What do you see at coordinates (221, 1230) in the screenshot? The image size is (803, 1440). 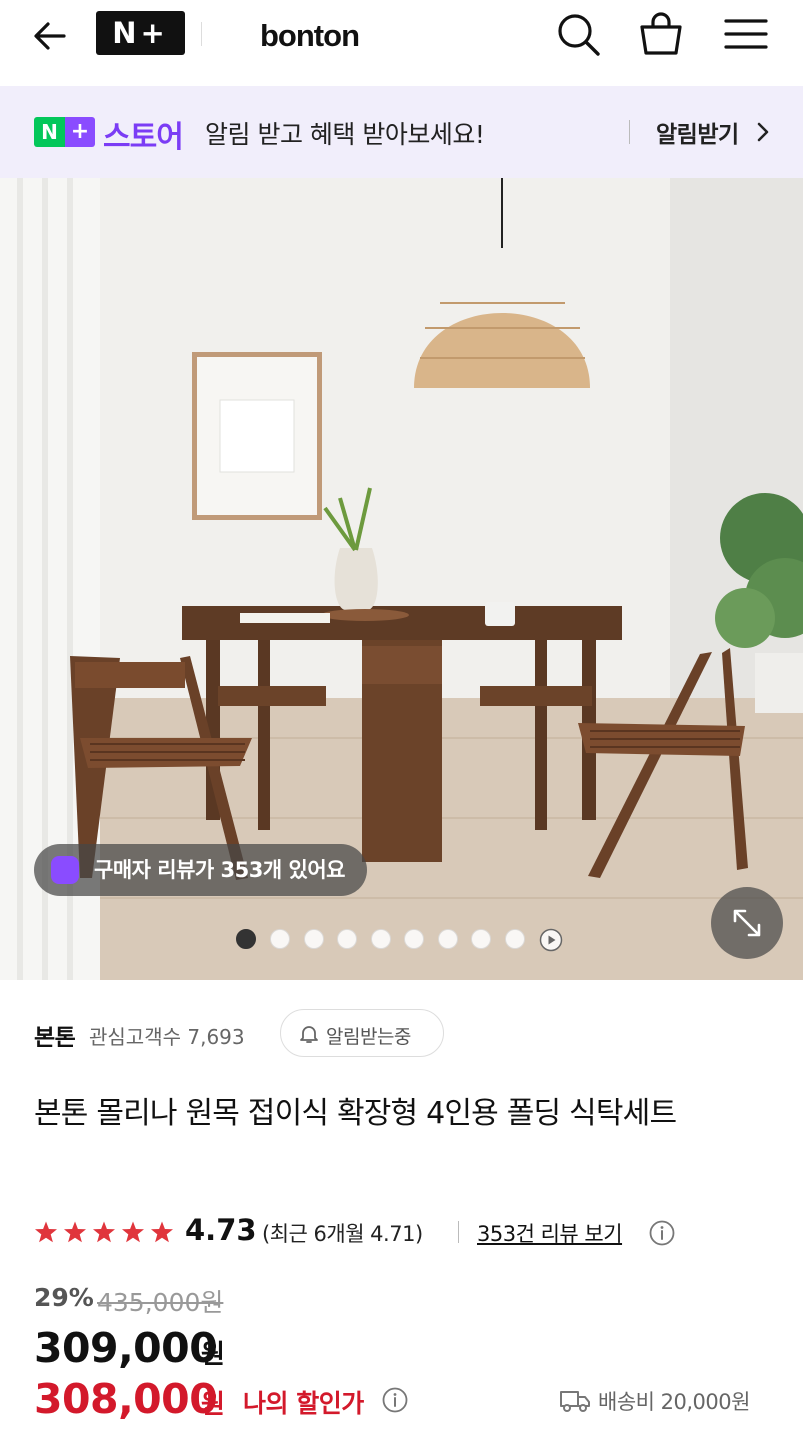 I see `rating-score: 4.73` at bounding box center [221, 1230].